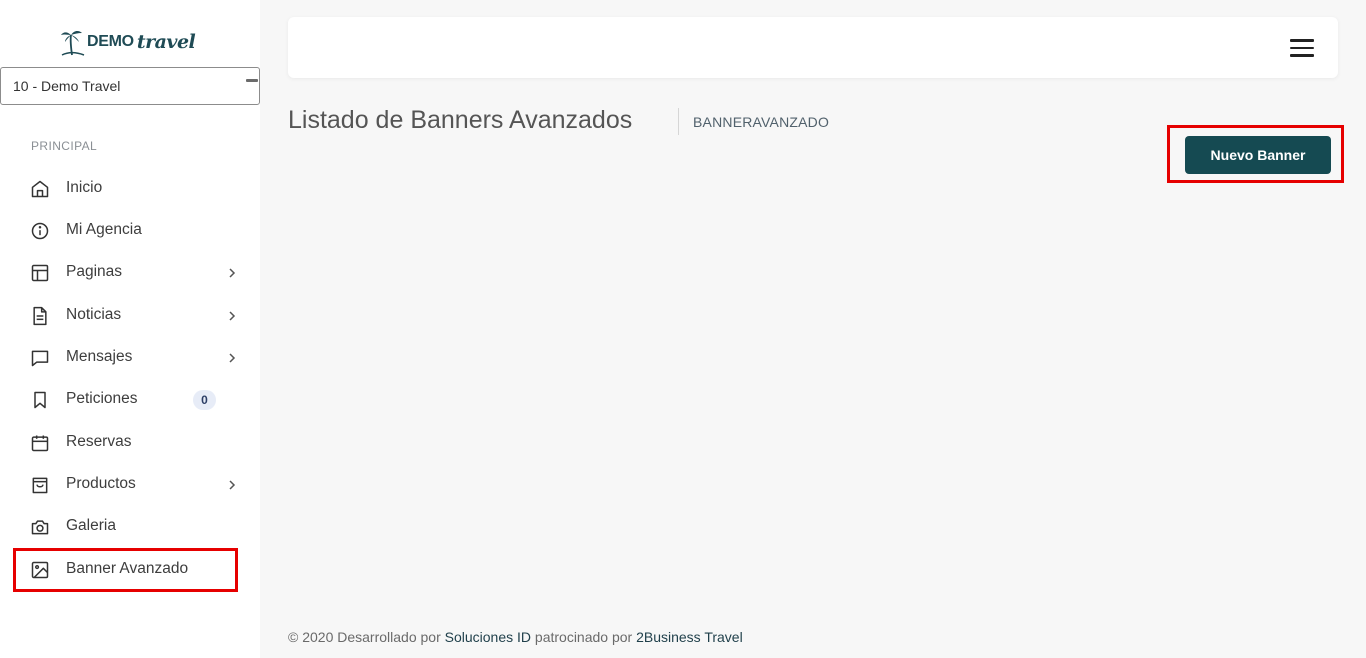 The height and width of the screenshot is (658, 1366). What do you see at coordinates (678, 121) in the screenshot?
I see `title-divider` at bounding box center [678, 121].